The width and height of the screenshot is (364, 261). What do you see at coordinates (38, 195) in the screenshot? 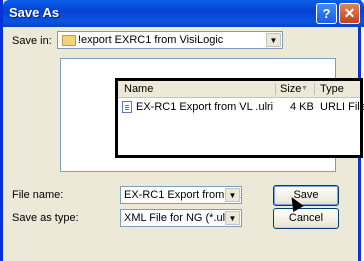
I see `file-name-label: File name:` at bounding box center [38, 195].